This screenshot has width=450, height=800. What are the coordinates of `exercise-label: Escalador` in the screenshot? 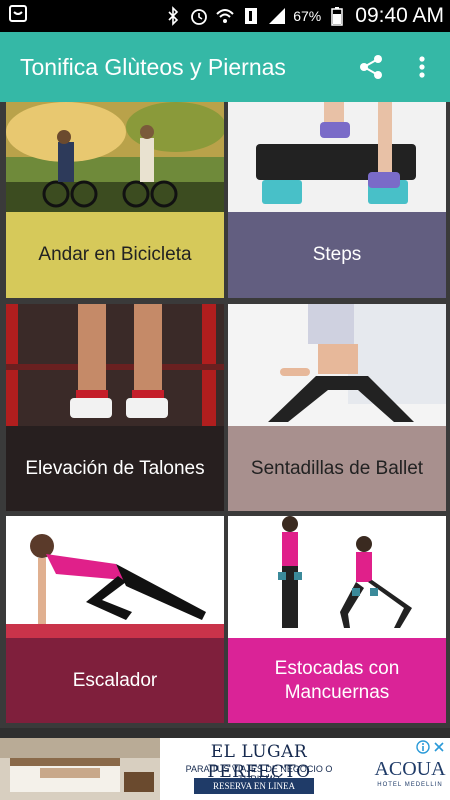 It's located at (115, 680).